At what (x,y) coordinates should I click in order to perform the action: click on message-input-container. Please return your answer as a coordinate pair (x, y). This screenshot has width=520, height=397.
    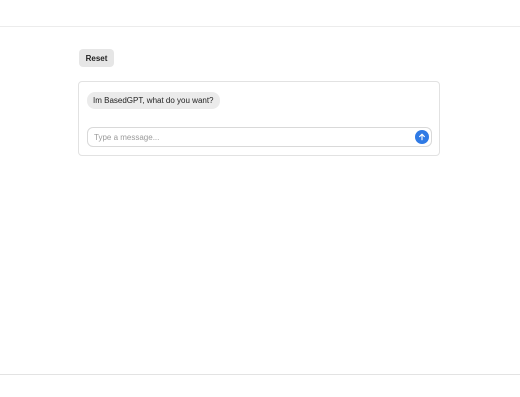
    Looking at the image, I should click on (259, 137).